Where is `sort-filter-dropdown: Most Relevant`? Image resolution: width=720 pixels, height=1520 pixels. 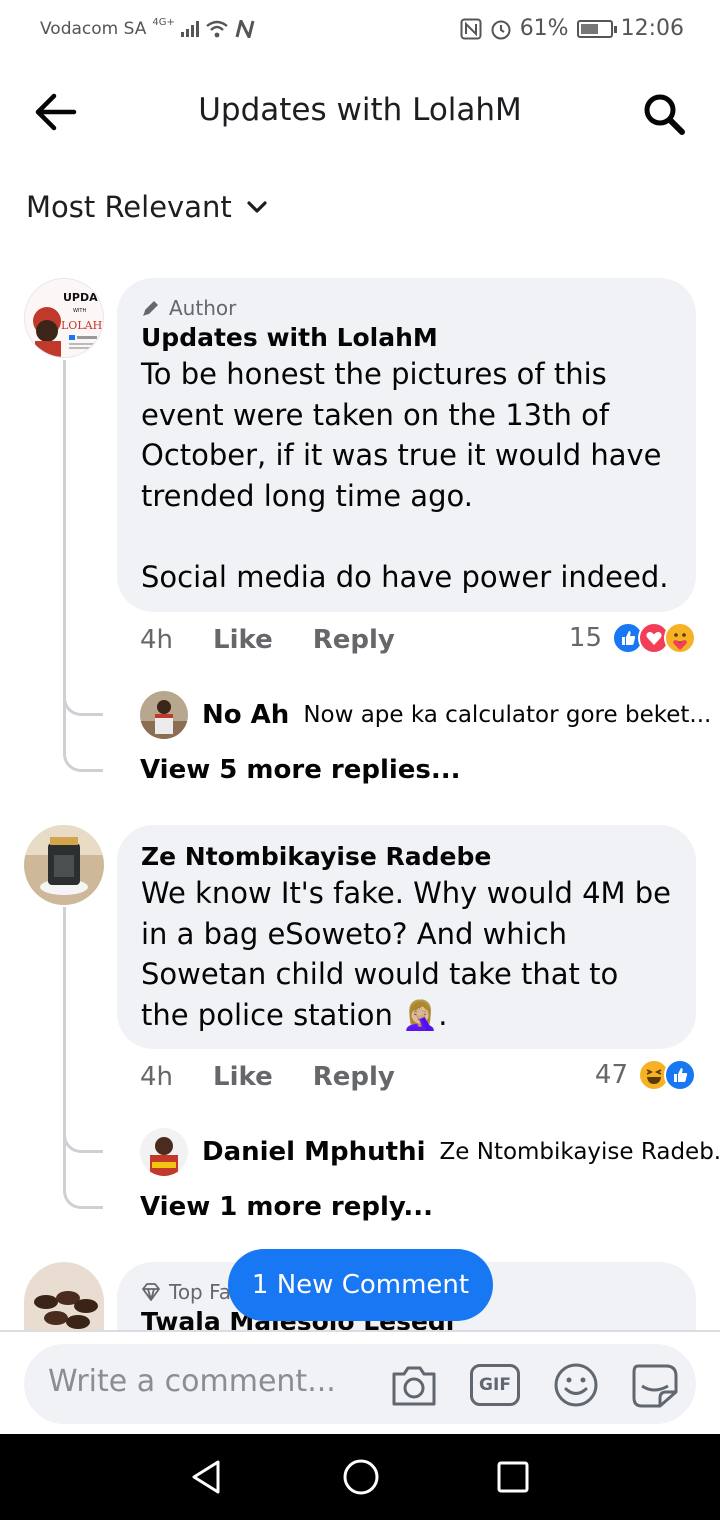
sort-filter-dropdown: Most Relevant is located at coordinates (147, 207).